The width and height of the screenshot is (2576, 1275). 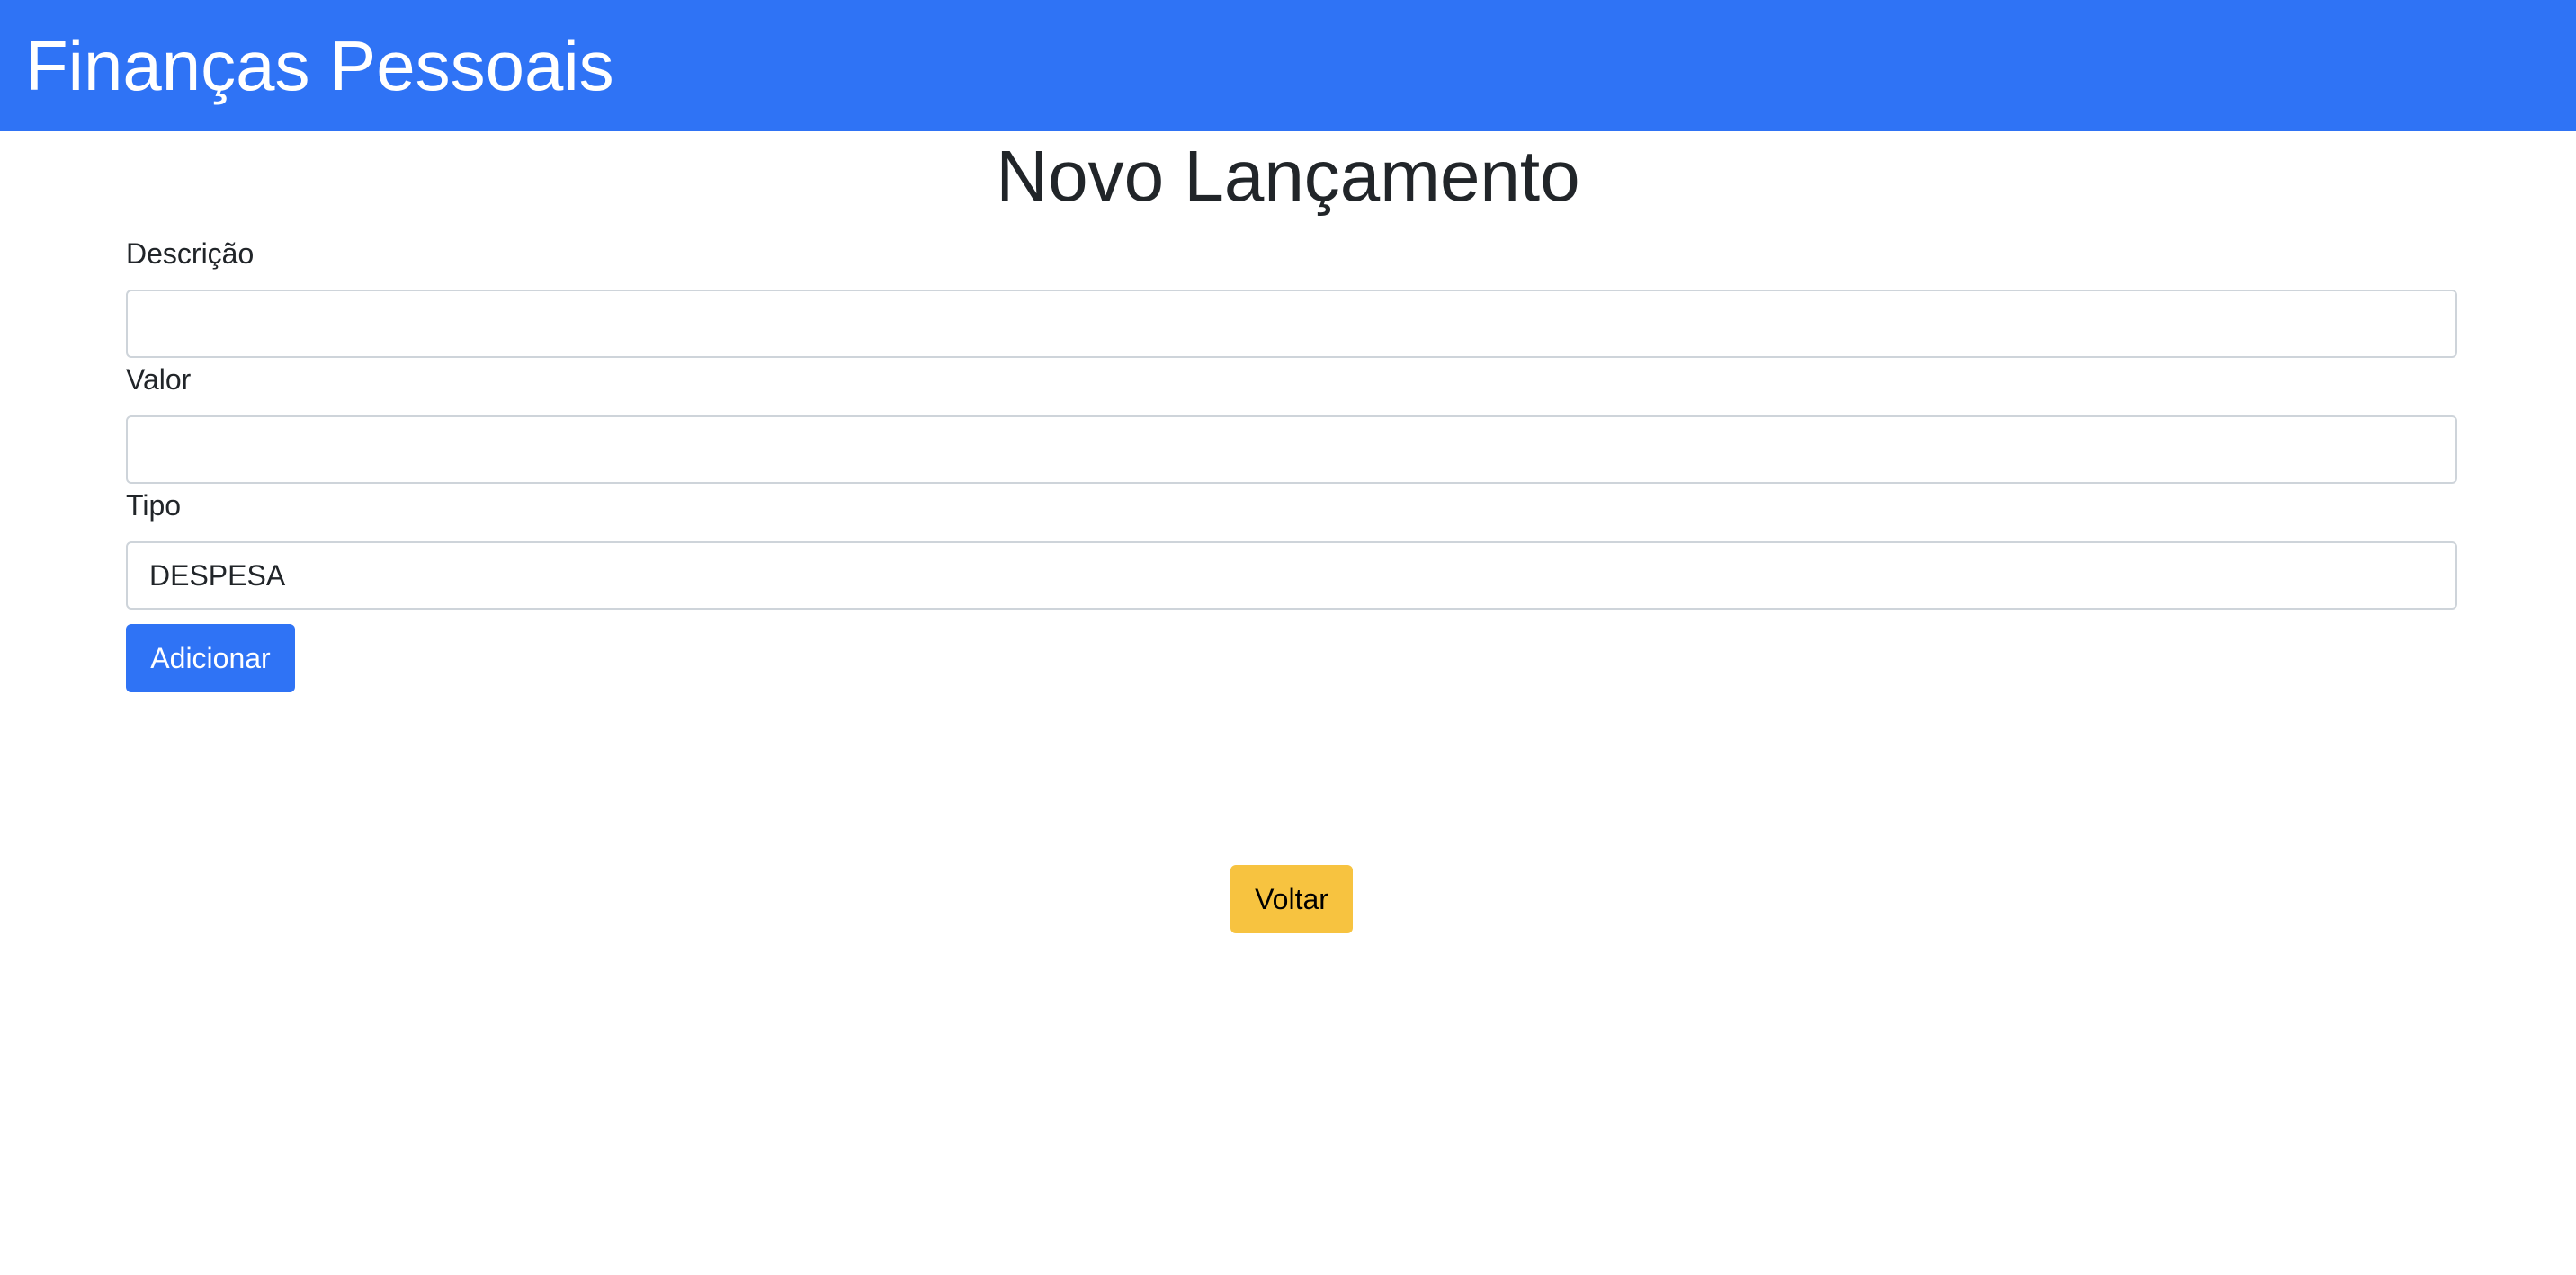 I want to click on descricao-label: Descrição, so click(x=190, y=254).